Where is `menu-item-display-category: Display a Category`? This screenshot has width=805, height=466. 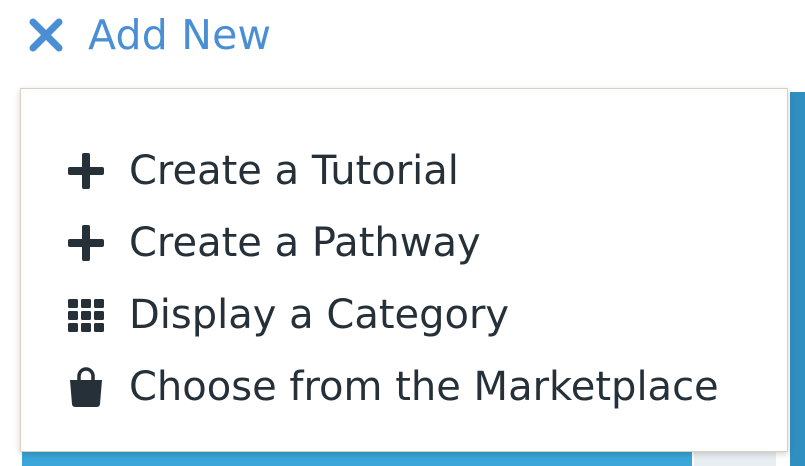 menu-item-display-category: Display a Category is located at coordinates (392, 315).